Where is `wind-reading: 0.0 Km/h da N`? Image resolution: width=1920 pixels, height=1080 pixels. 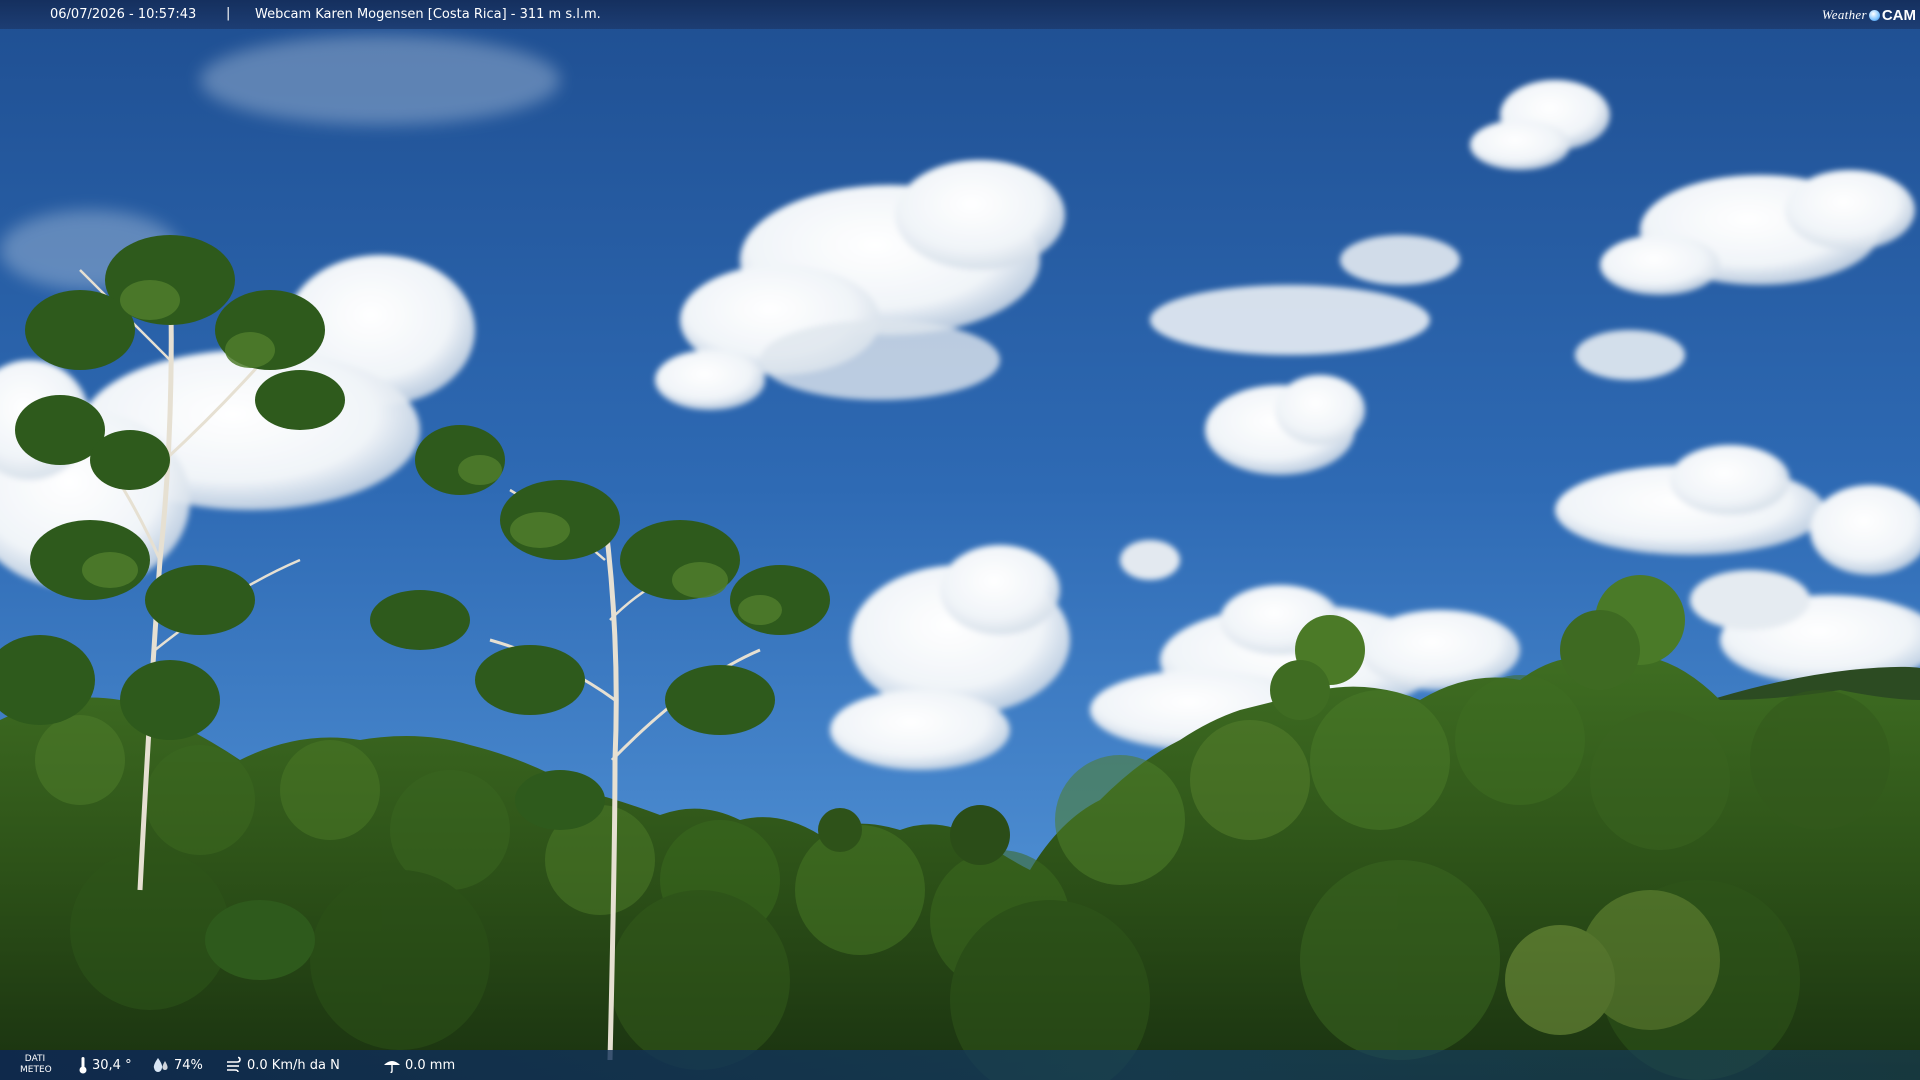
wind-reading: 0.0 Km/h da N is located at coordinates (282, 1065).